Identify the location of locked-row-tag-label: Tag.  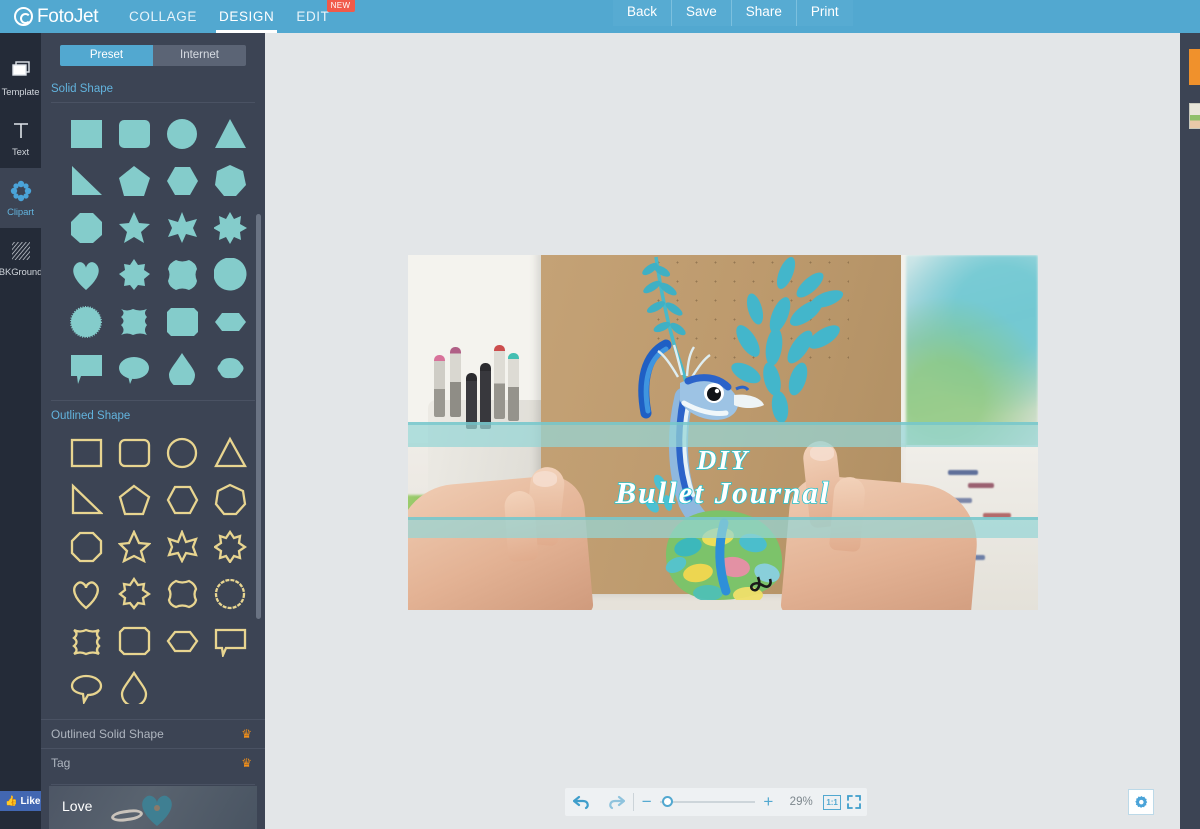
(61, 763).